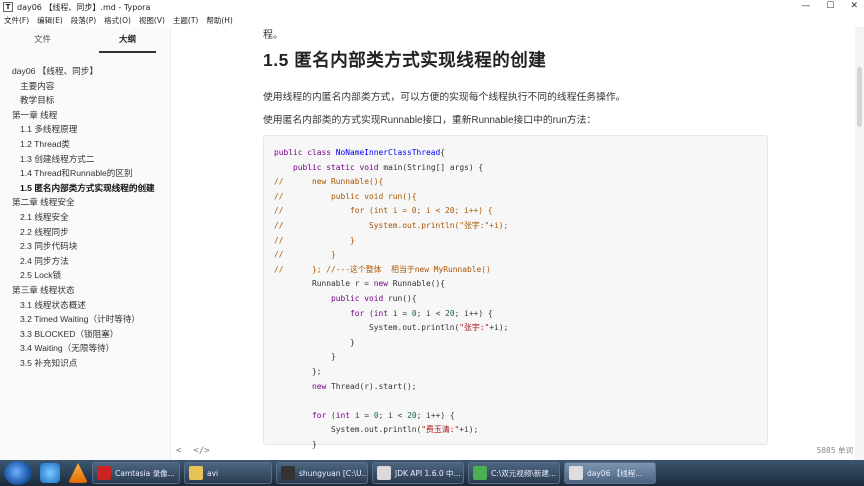 The height and width of the screenshot is (486, 864). Describe the element at coordinates (50, 20) in the screenshot. I see `menu-edit: 编辑(E)` at that location.